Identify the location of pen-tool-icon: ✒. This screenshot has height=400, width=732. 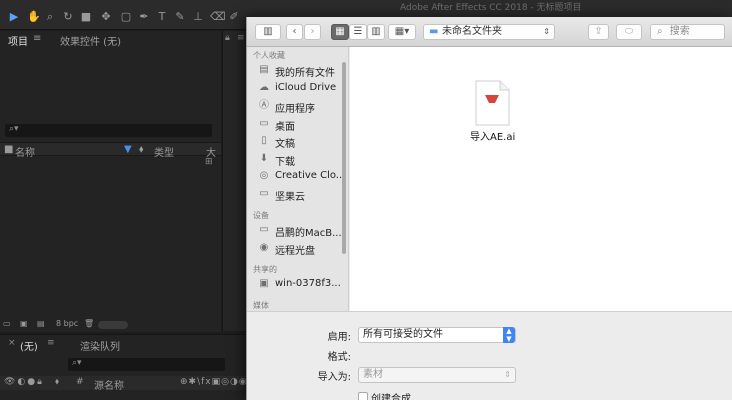
(144, 17).